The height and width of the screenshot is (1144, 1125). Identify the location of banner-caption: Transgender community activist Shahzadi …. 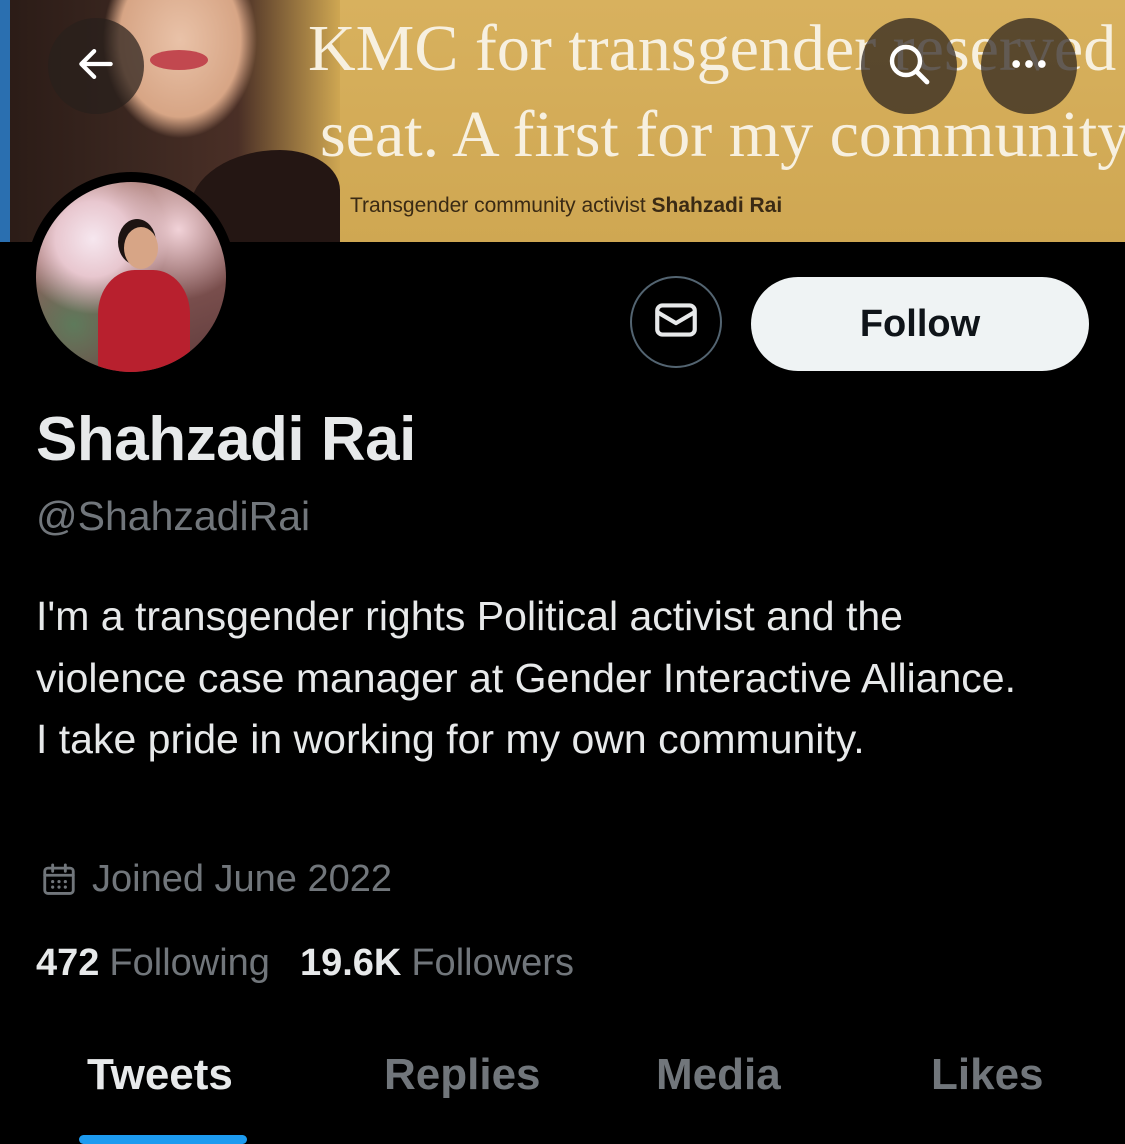
(566, 206).